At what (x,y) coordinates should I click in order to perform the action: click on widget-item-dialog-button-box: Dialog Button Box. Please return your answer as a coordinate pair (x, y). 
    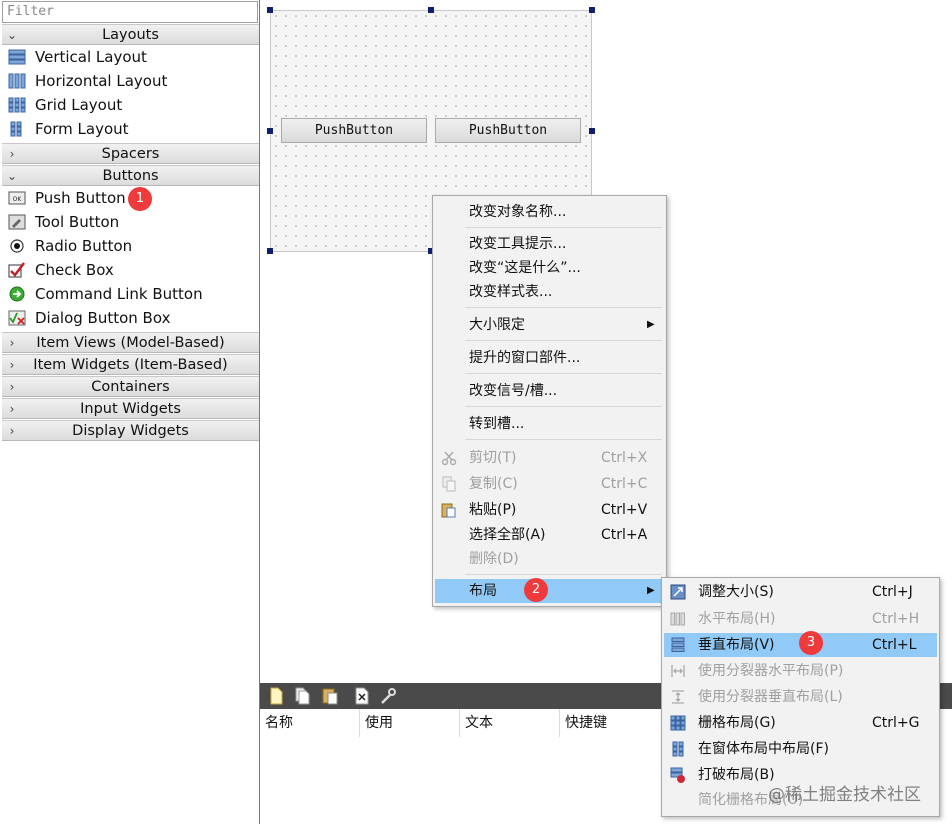
    Looking at the image, I should click on (130, 318).